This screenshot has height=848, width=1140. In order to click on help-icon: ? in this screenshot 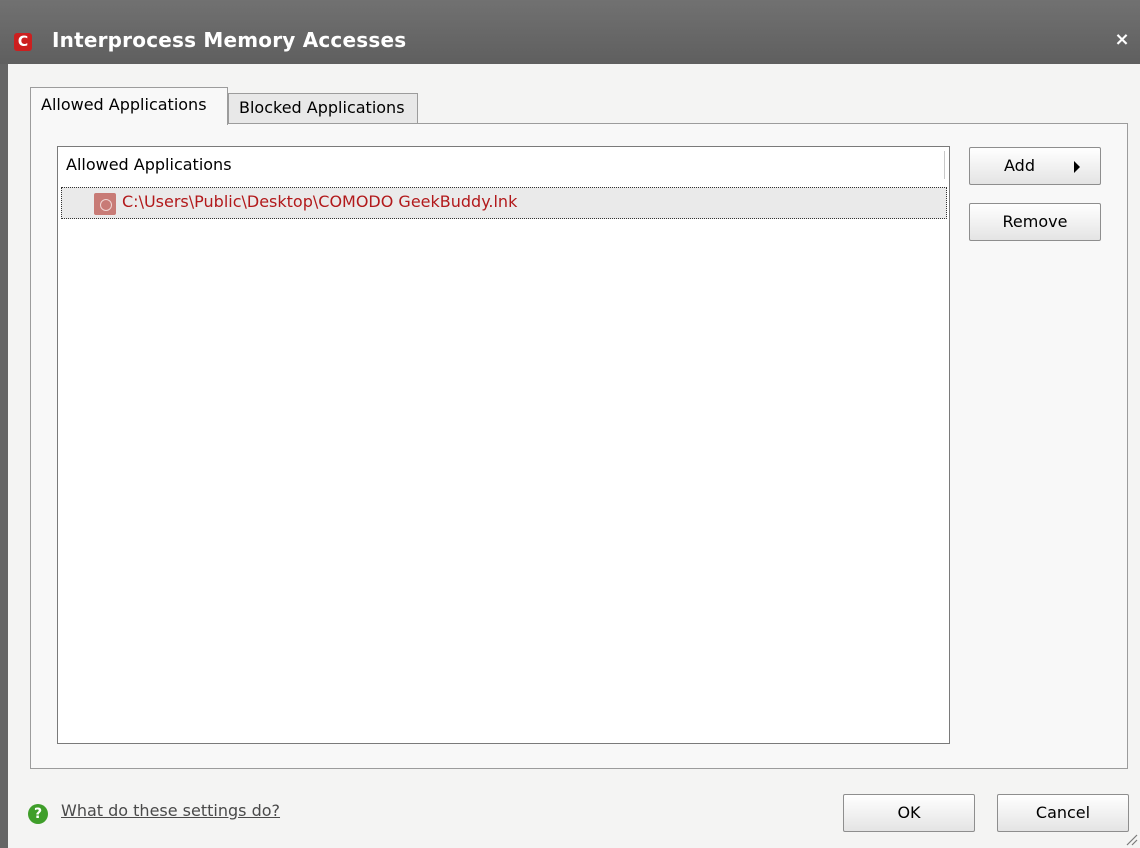, I will do `click(38, 814)`.